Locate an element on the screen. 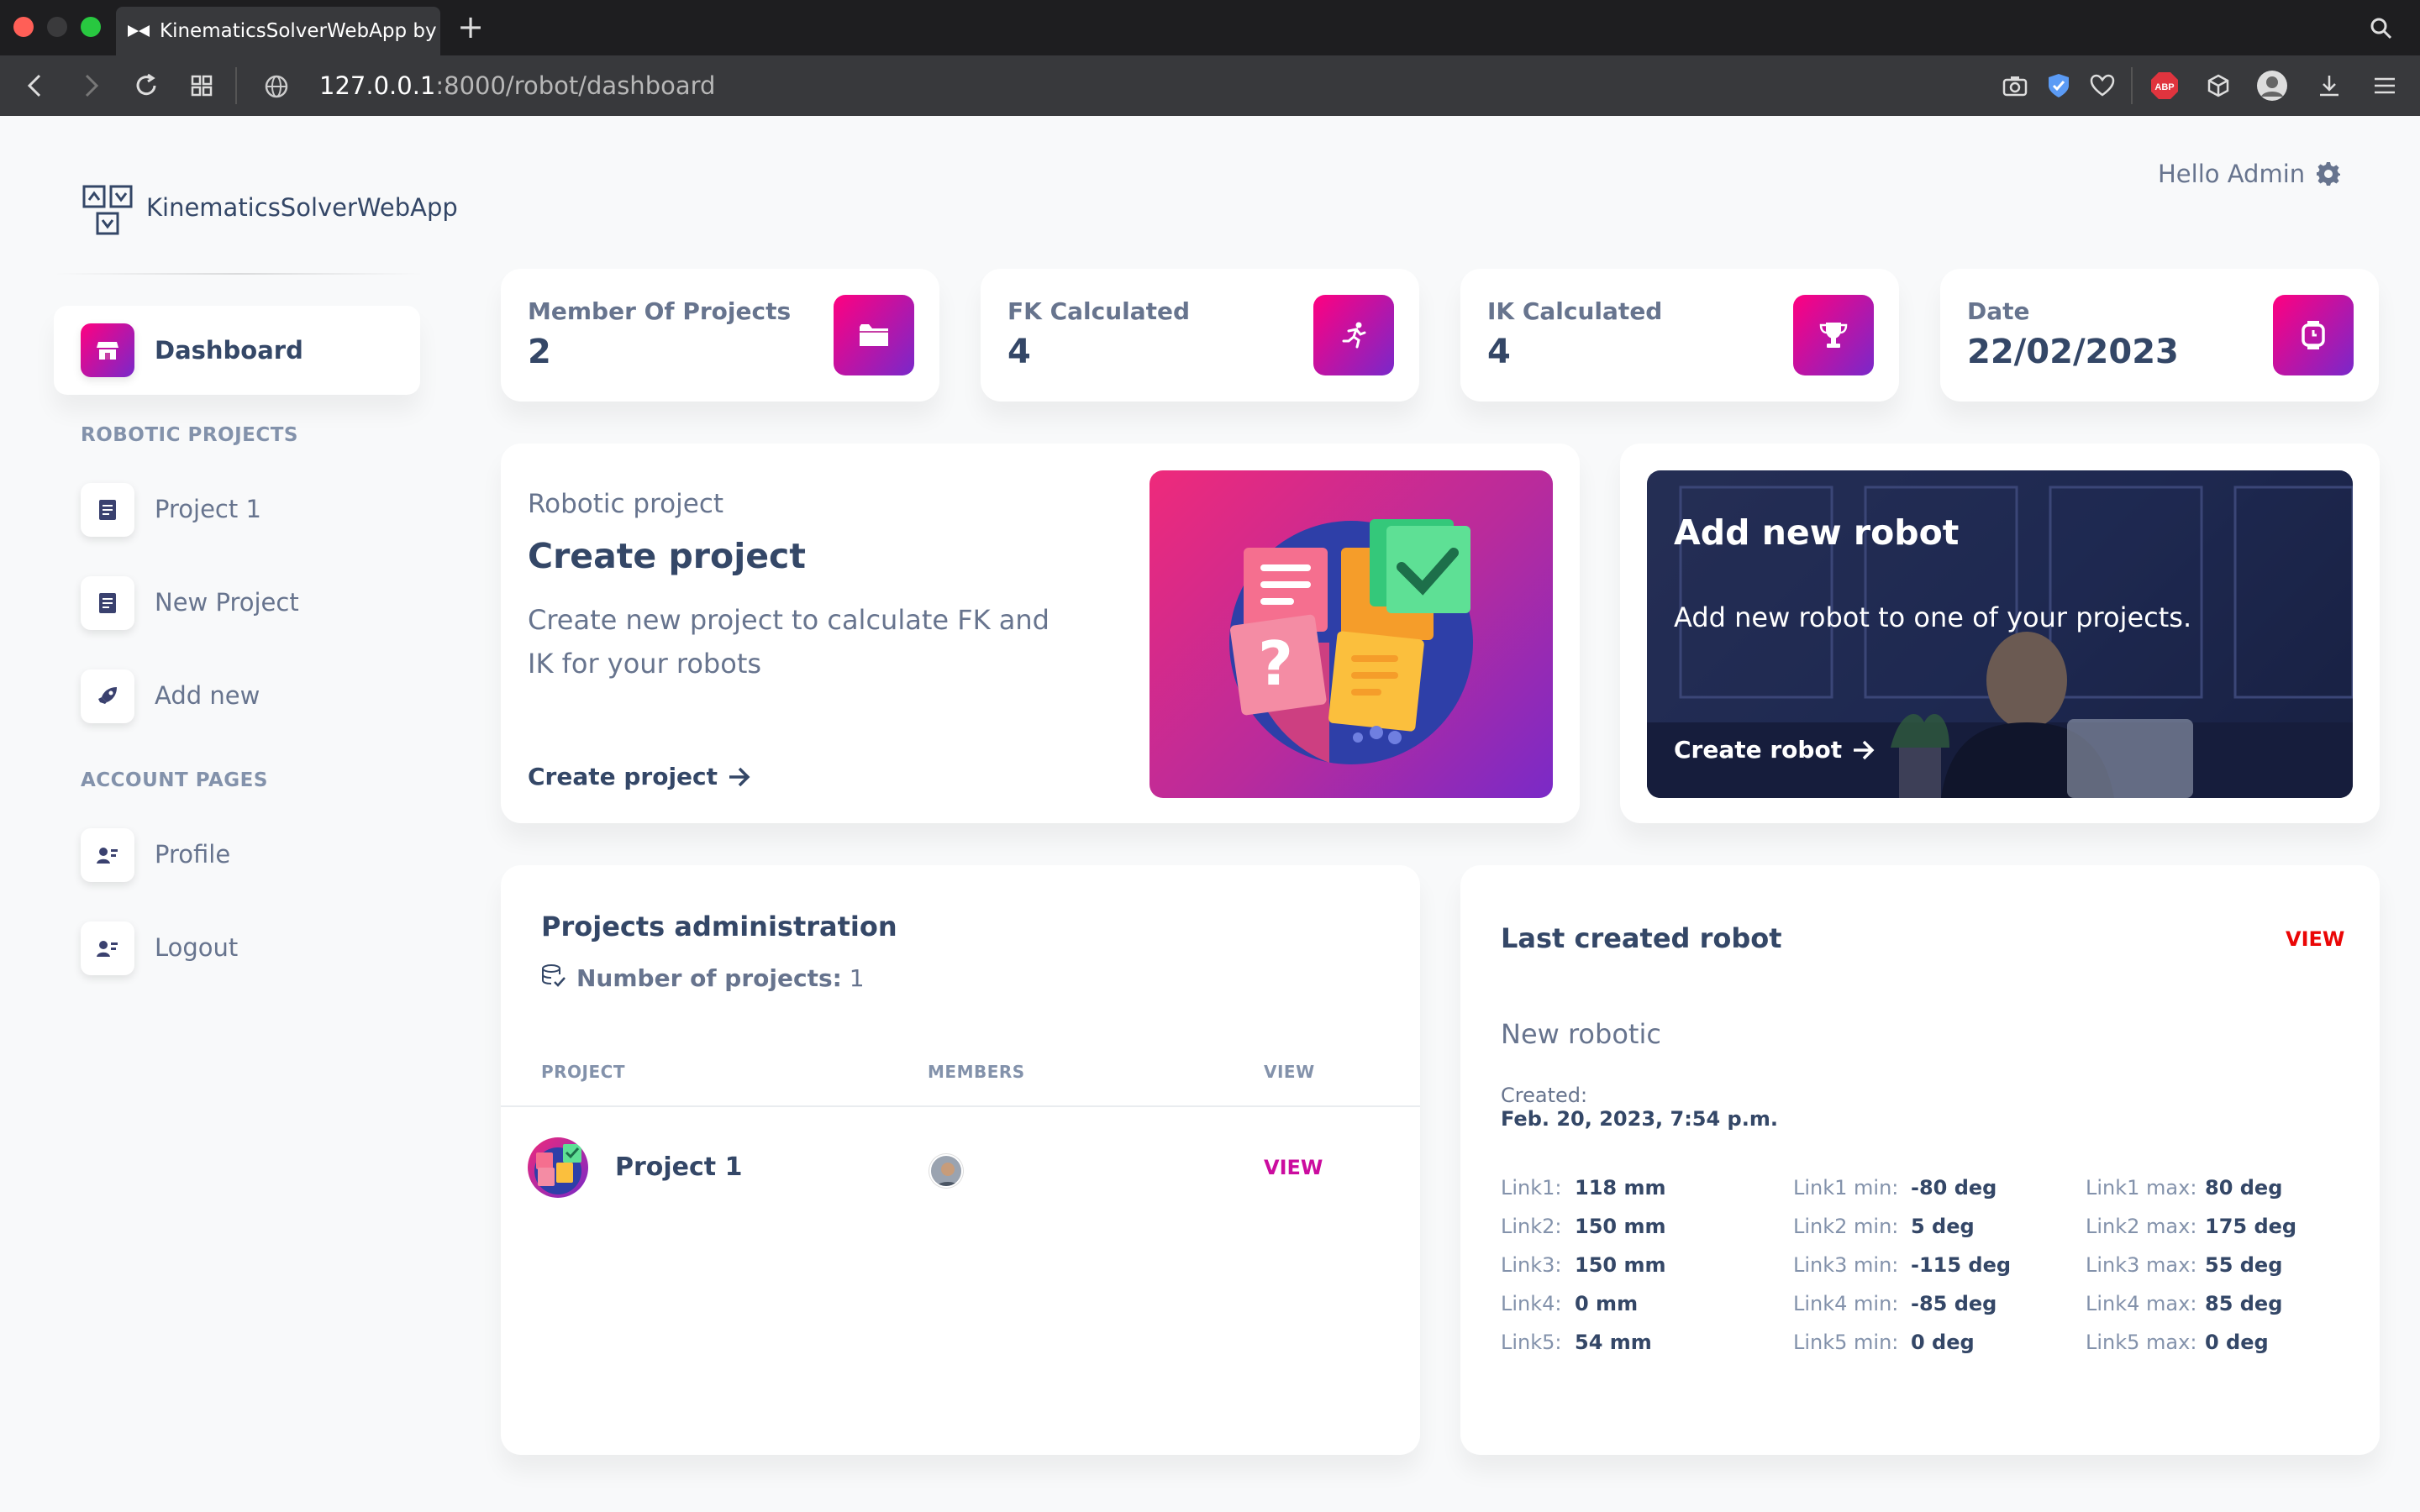 Image resolution: width=2420 pixels, height=1512 pixels. adblock-extension-button: ABP is located at coordinates (2164, 85).